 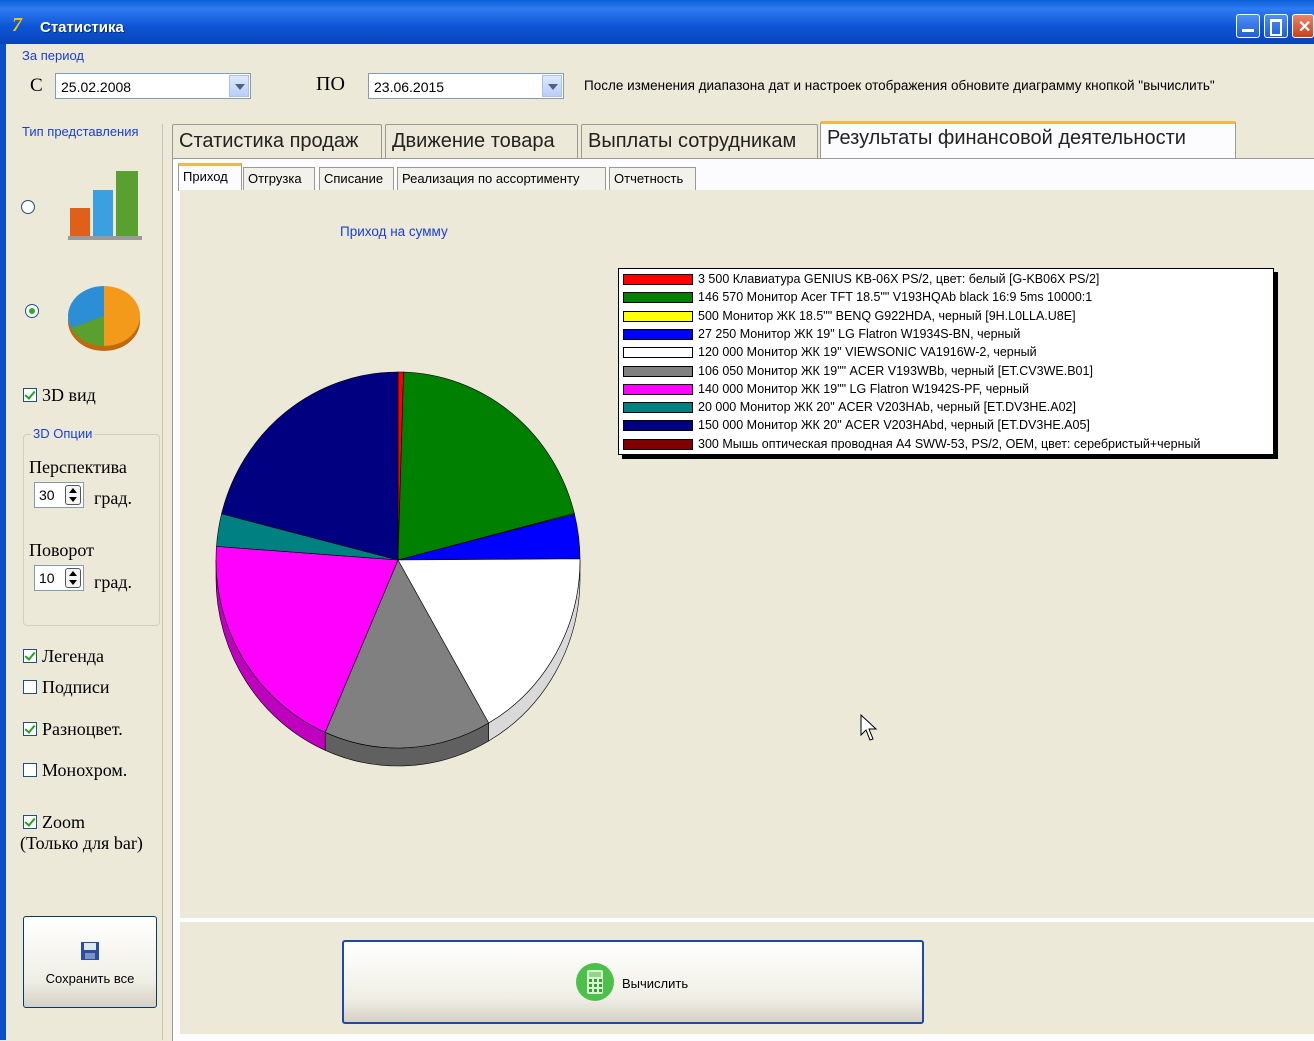 What do you see at coordinates (162, 582) in the screenshot?
I see `panel-divider` at bounding box center [162, 582].